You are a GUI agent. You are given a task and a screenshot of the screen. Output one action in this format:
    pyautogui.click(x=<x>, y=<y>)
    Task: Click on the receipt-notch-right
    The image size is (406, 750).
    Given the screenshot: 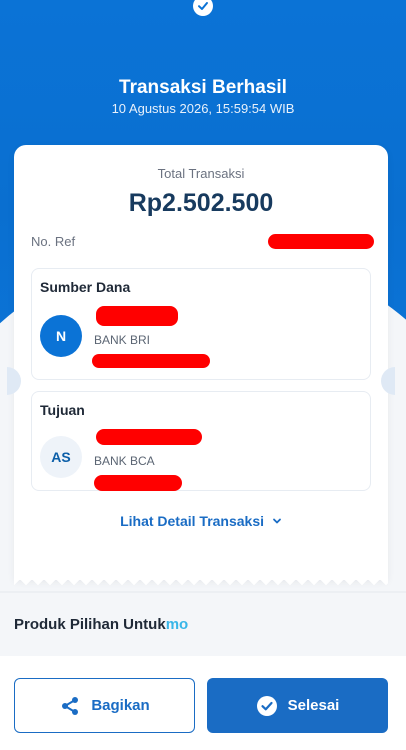 What is the action you would take?
    pyautogui.click(x=388, y=381)
    